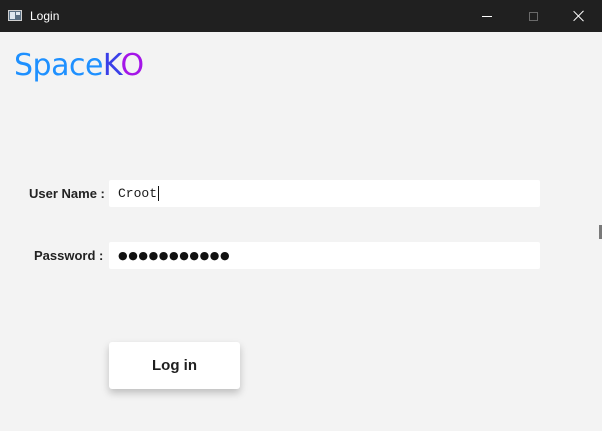 The width and height of the screenshot is (602, 431). I want to click on username-label: User Name :, so click(67, 193).